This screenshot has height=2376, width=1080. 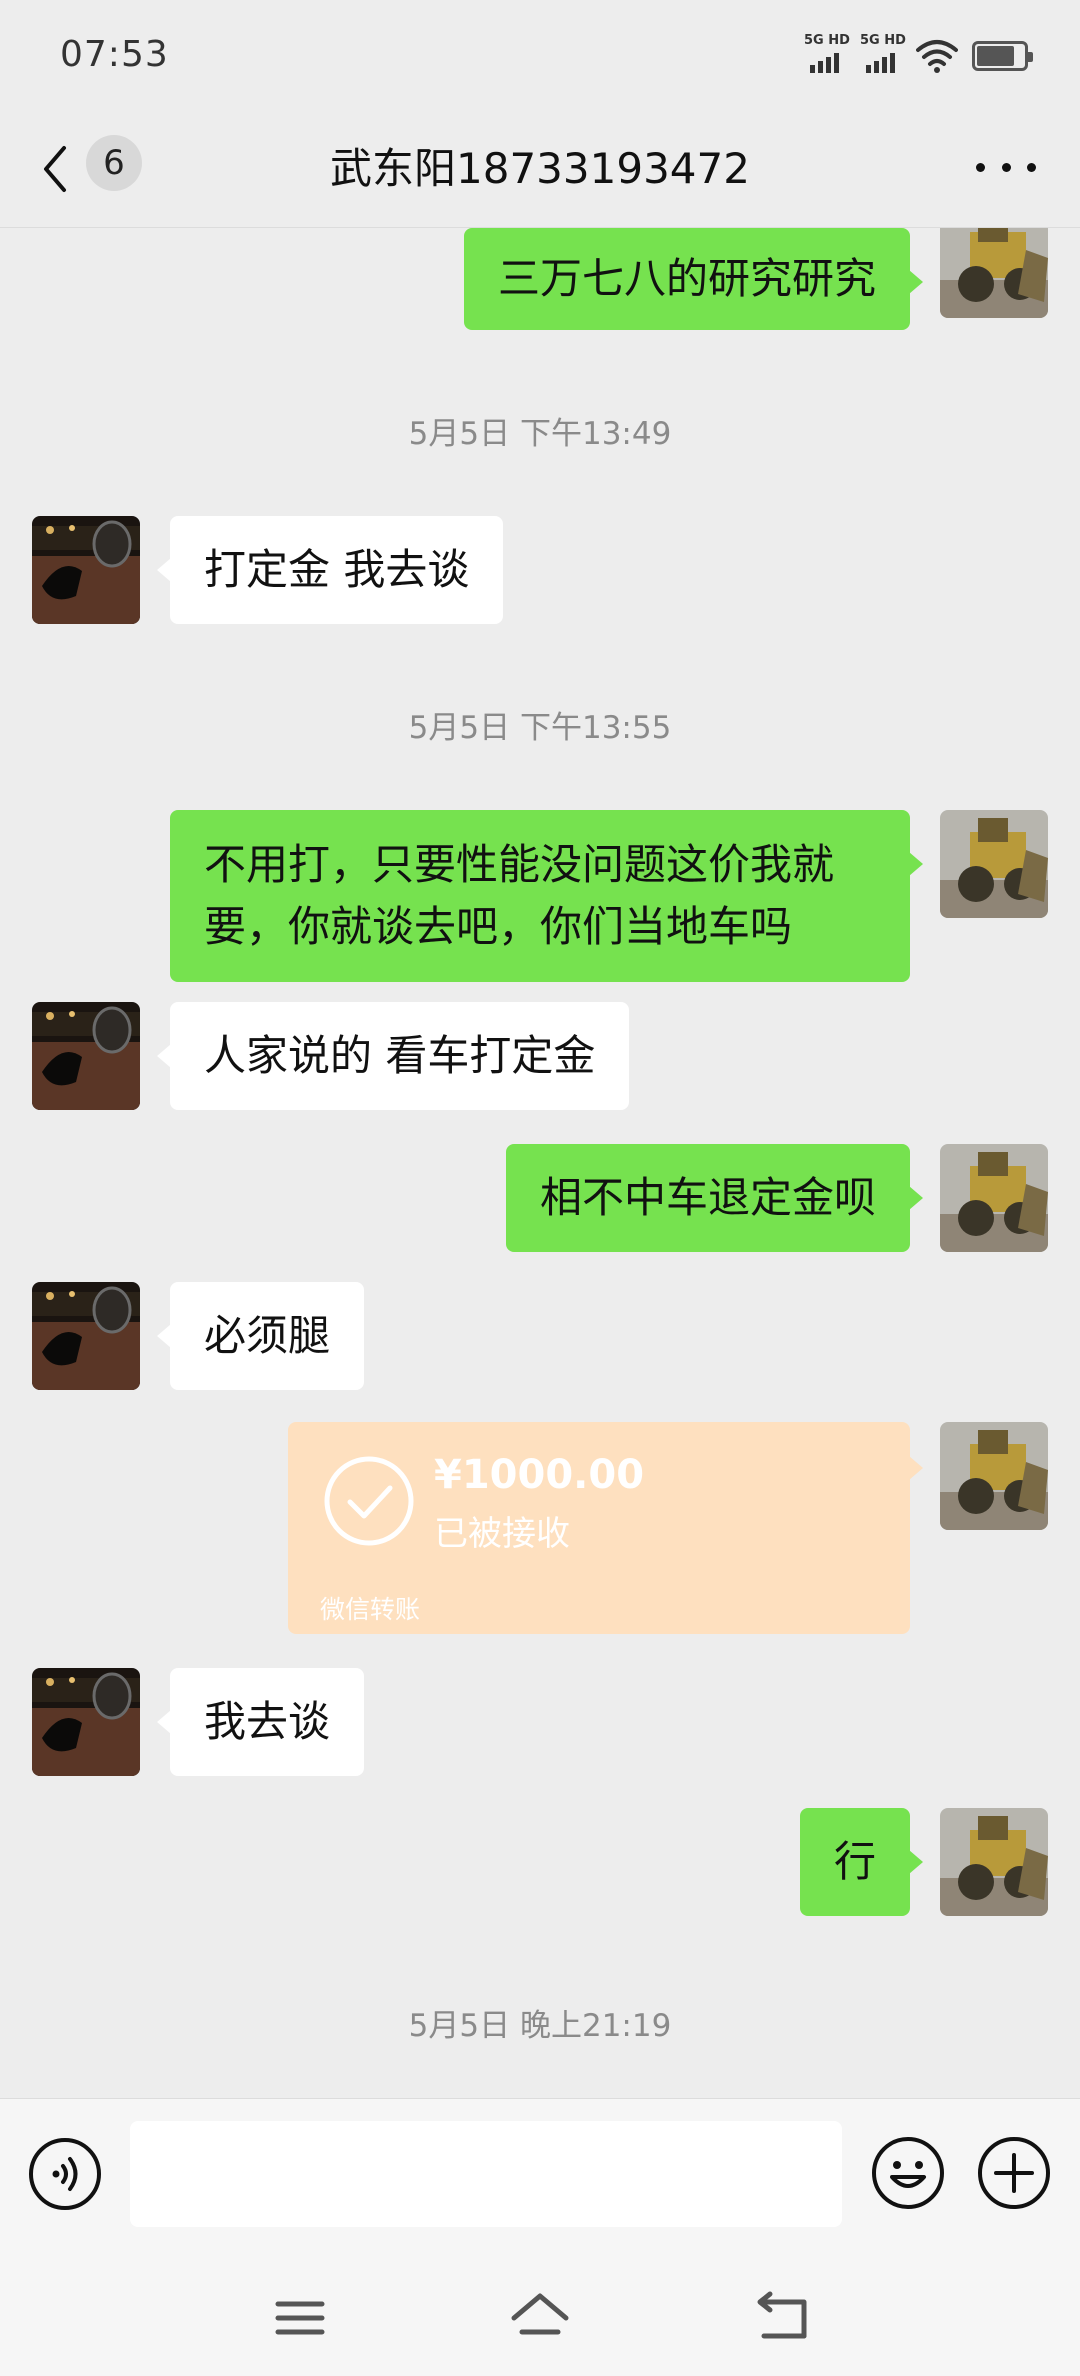 I want to click on message-bubble: 必须腿, so click(x=260, y=1336).